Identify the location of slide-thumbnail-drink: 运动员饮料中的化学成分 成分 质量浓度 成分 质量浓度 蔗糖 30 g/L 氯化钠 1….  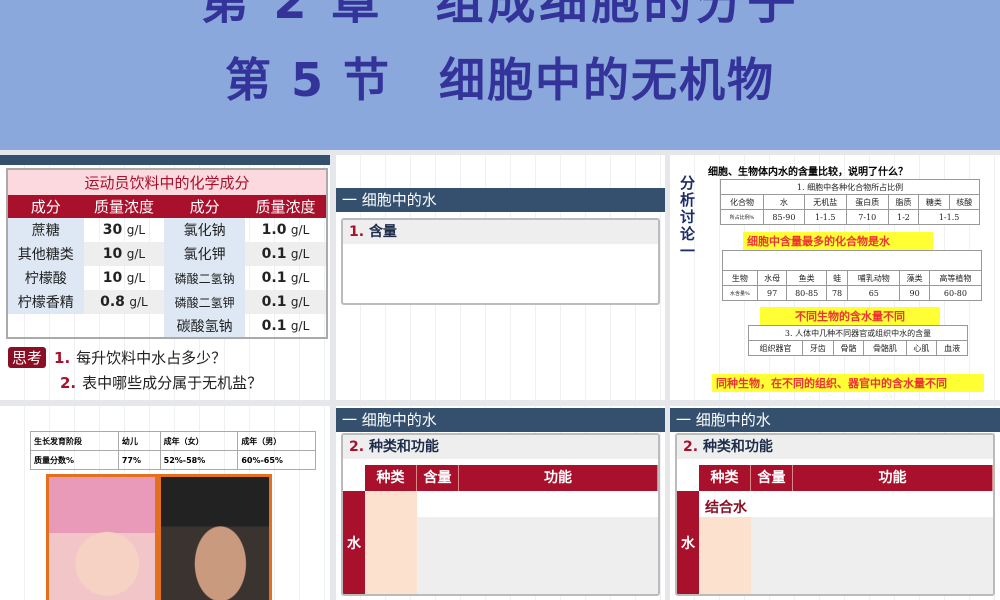
(165, 277).